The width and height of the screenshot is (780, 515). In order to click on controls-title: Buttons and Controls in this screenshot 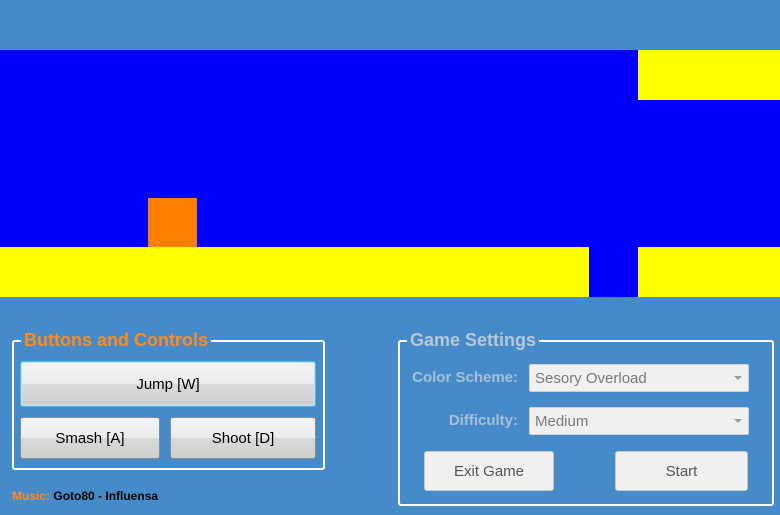, I will do `click(116, 340)`.